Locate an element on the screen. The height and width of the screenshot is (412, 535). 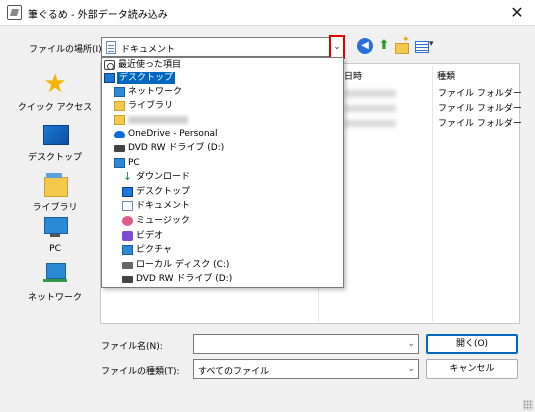
close-button: ✕ is located at coordinates (517, 13).